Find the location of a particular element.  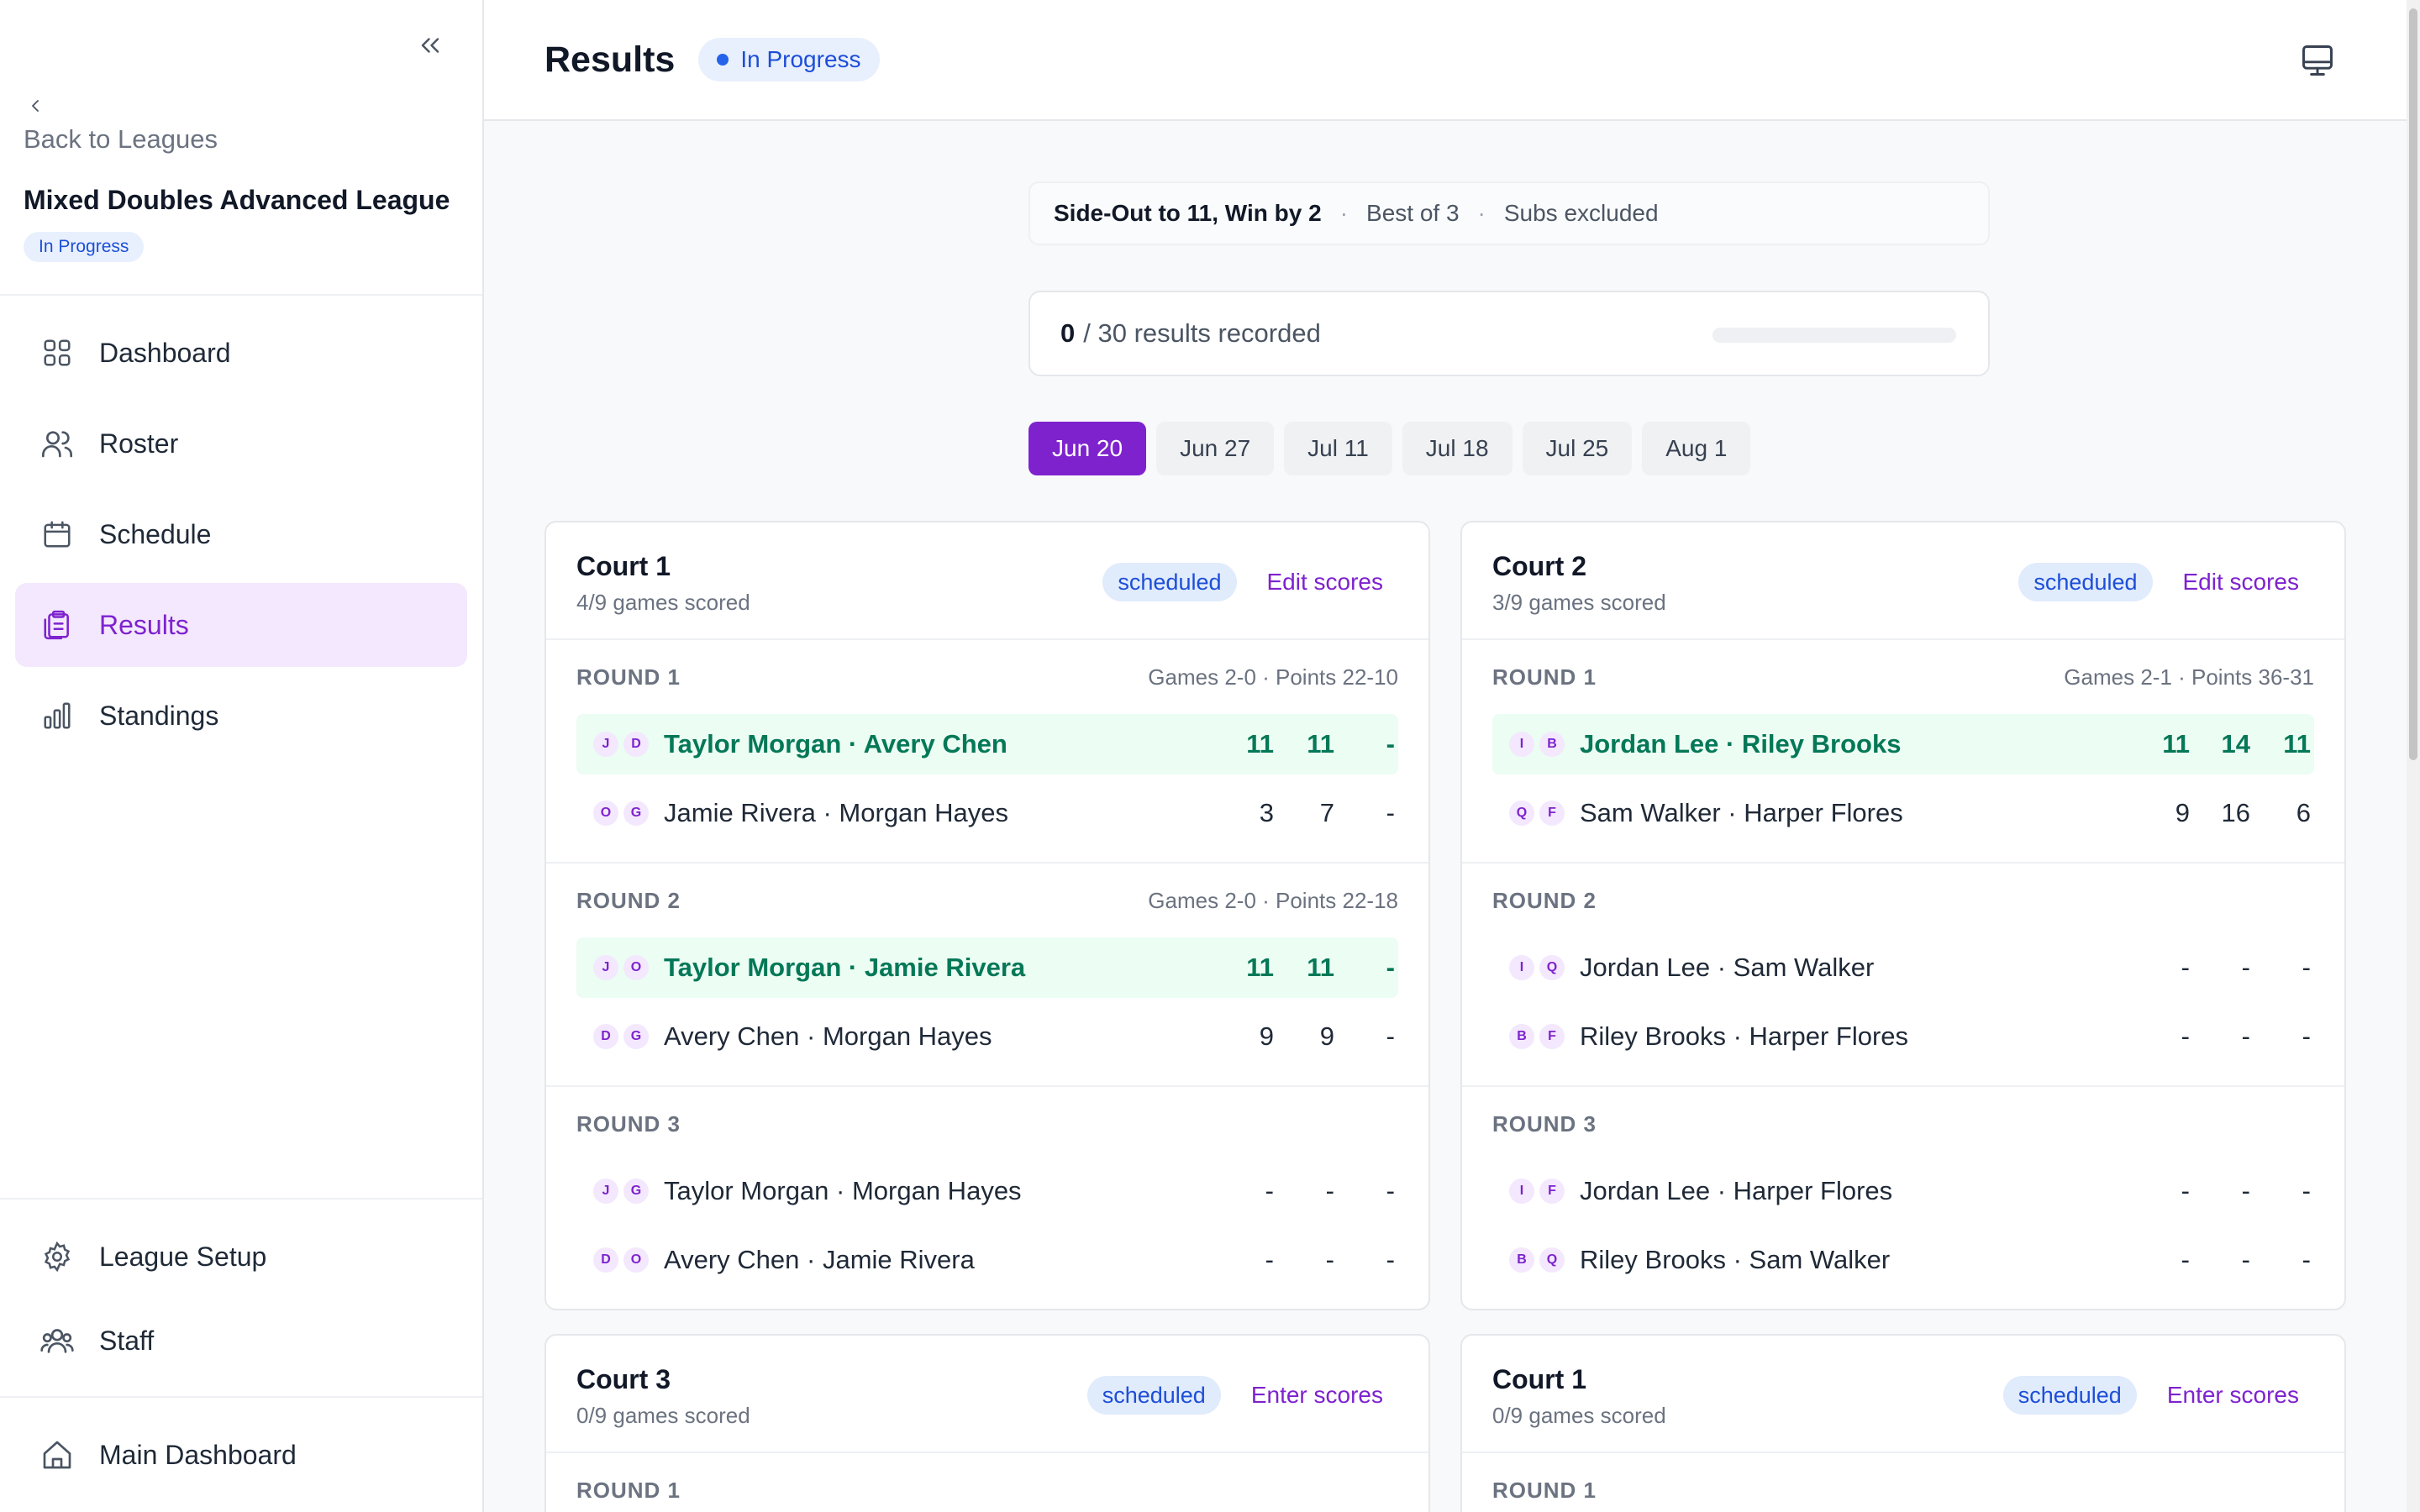

sidebar-item-league-setup: League Setup is located at coordinates (241, 1257).